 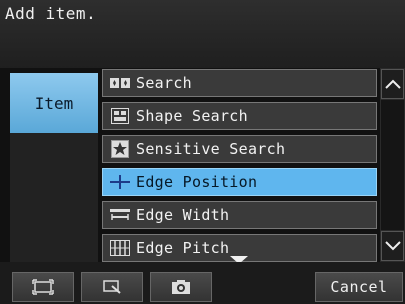 What do you see at coordinates (192, 116) in the screenshot?
I see `list-item-label: Shape Search` at bounding box center [192, 116].